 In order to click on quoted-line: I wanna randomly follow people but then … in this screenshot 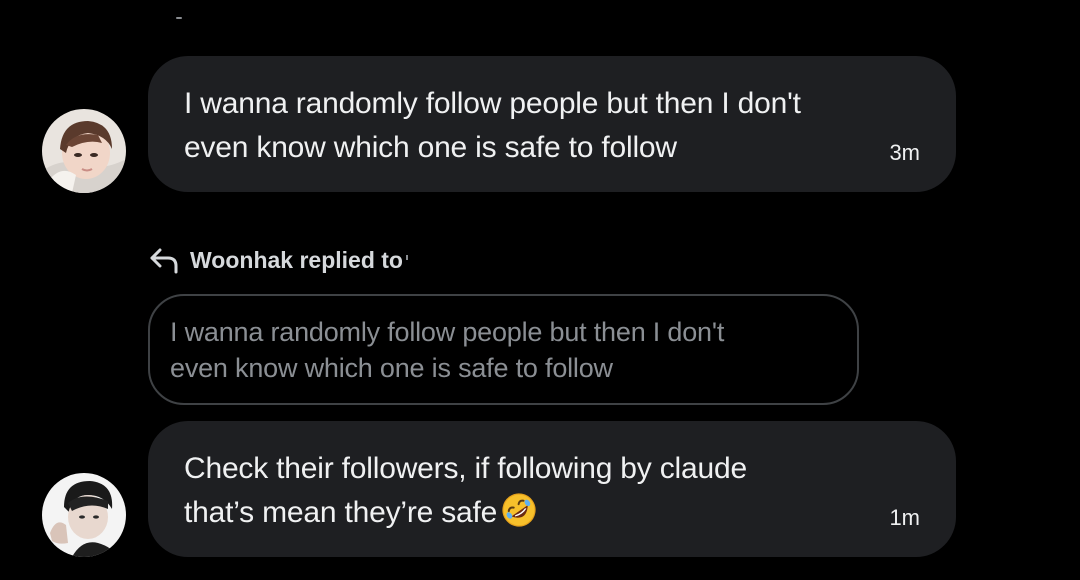, I will do `click(447, 332)`.